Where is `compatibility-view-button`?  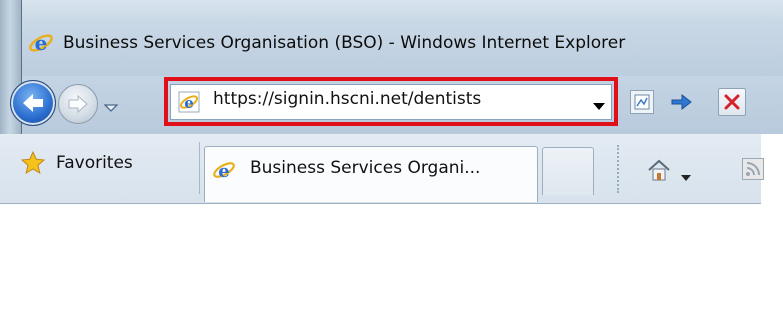
compatibility-view-button is located at coordinates (642, 102).